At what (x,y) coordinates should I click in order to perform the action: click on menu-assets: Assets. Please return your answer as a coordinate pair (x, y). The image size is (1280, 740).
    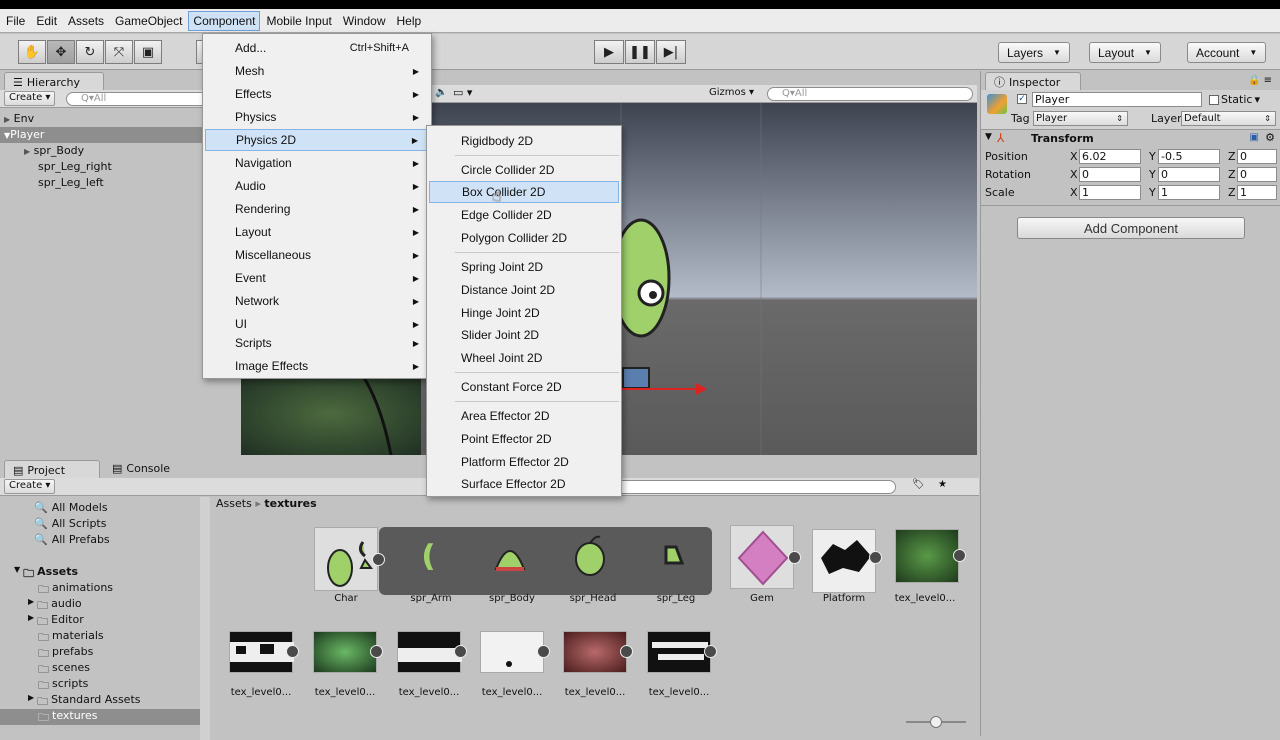
    Looking at the image, I should click on (86, 21).